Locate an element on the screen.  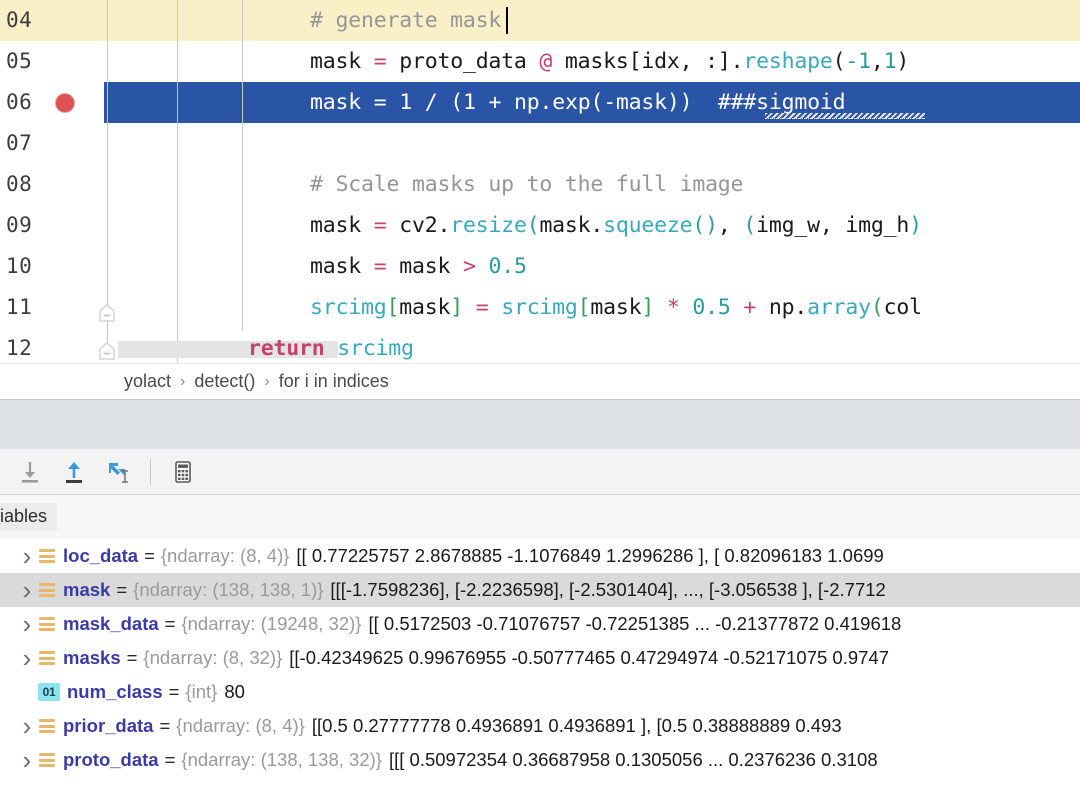
code-token: ] is located at coordinates (724, 61).